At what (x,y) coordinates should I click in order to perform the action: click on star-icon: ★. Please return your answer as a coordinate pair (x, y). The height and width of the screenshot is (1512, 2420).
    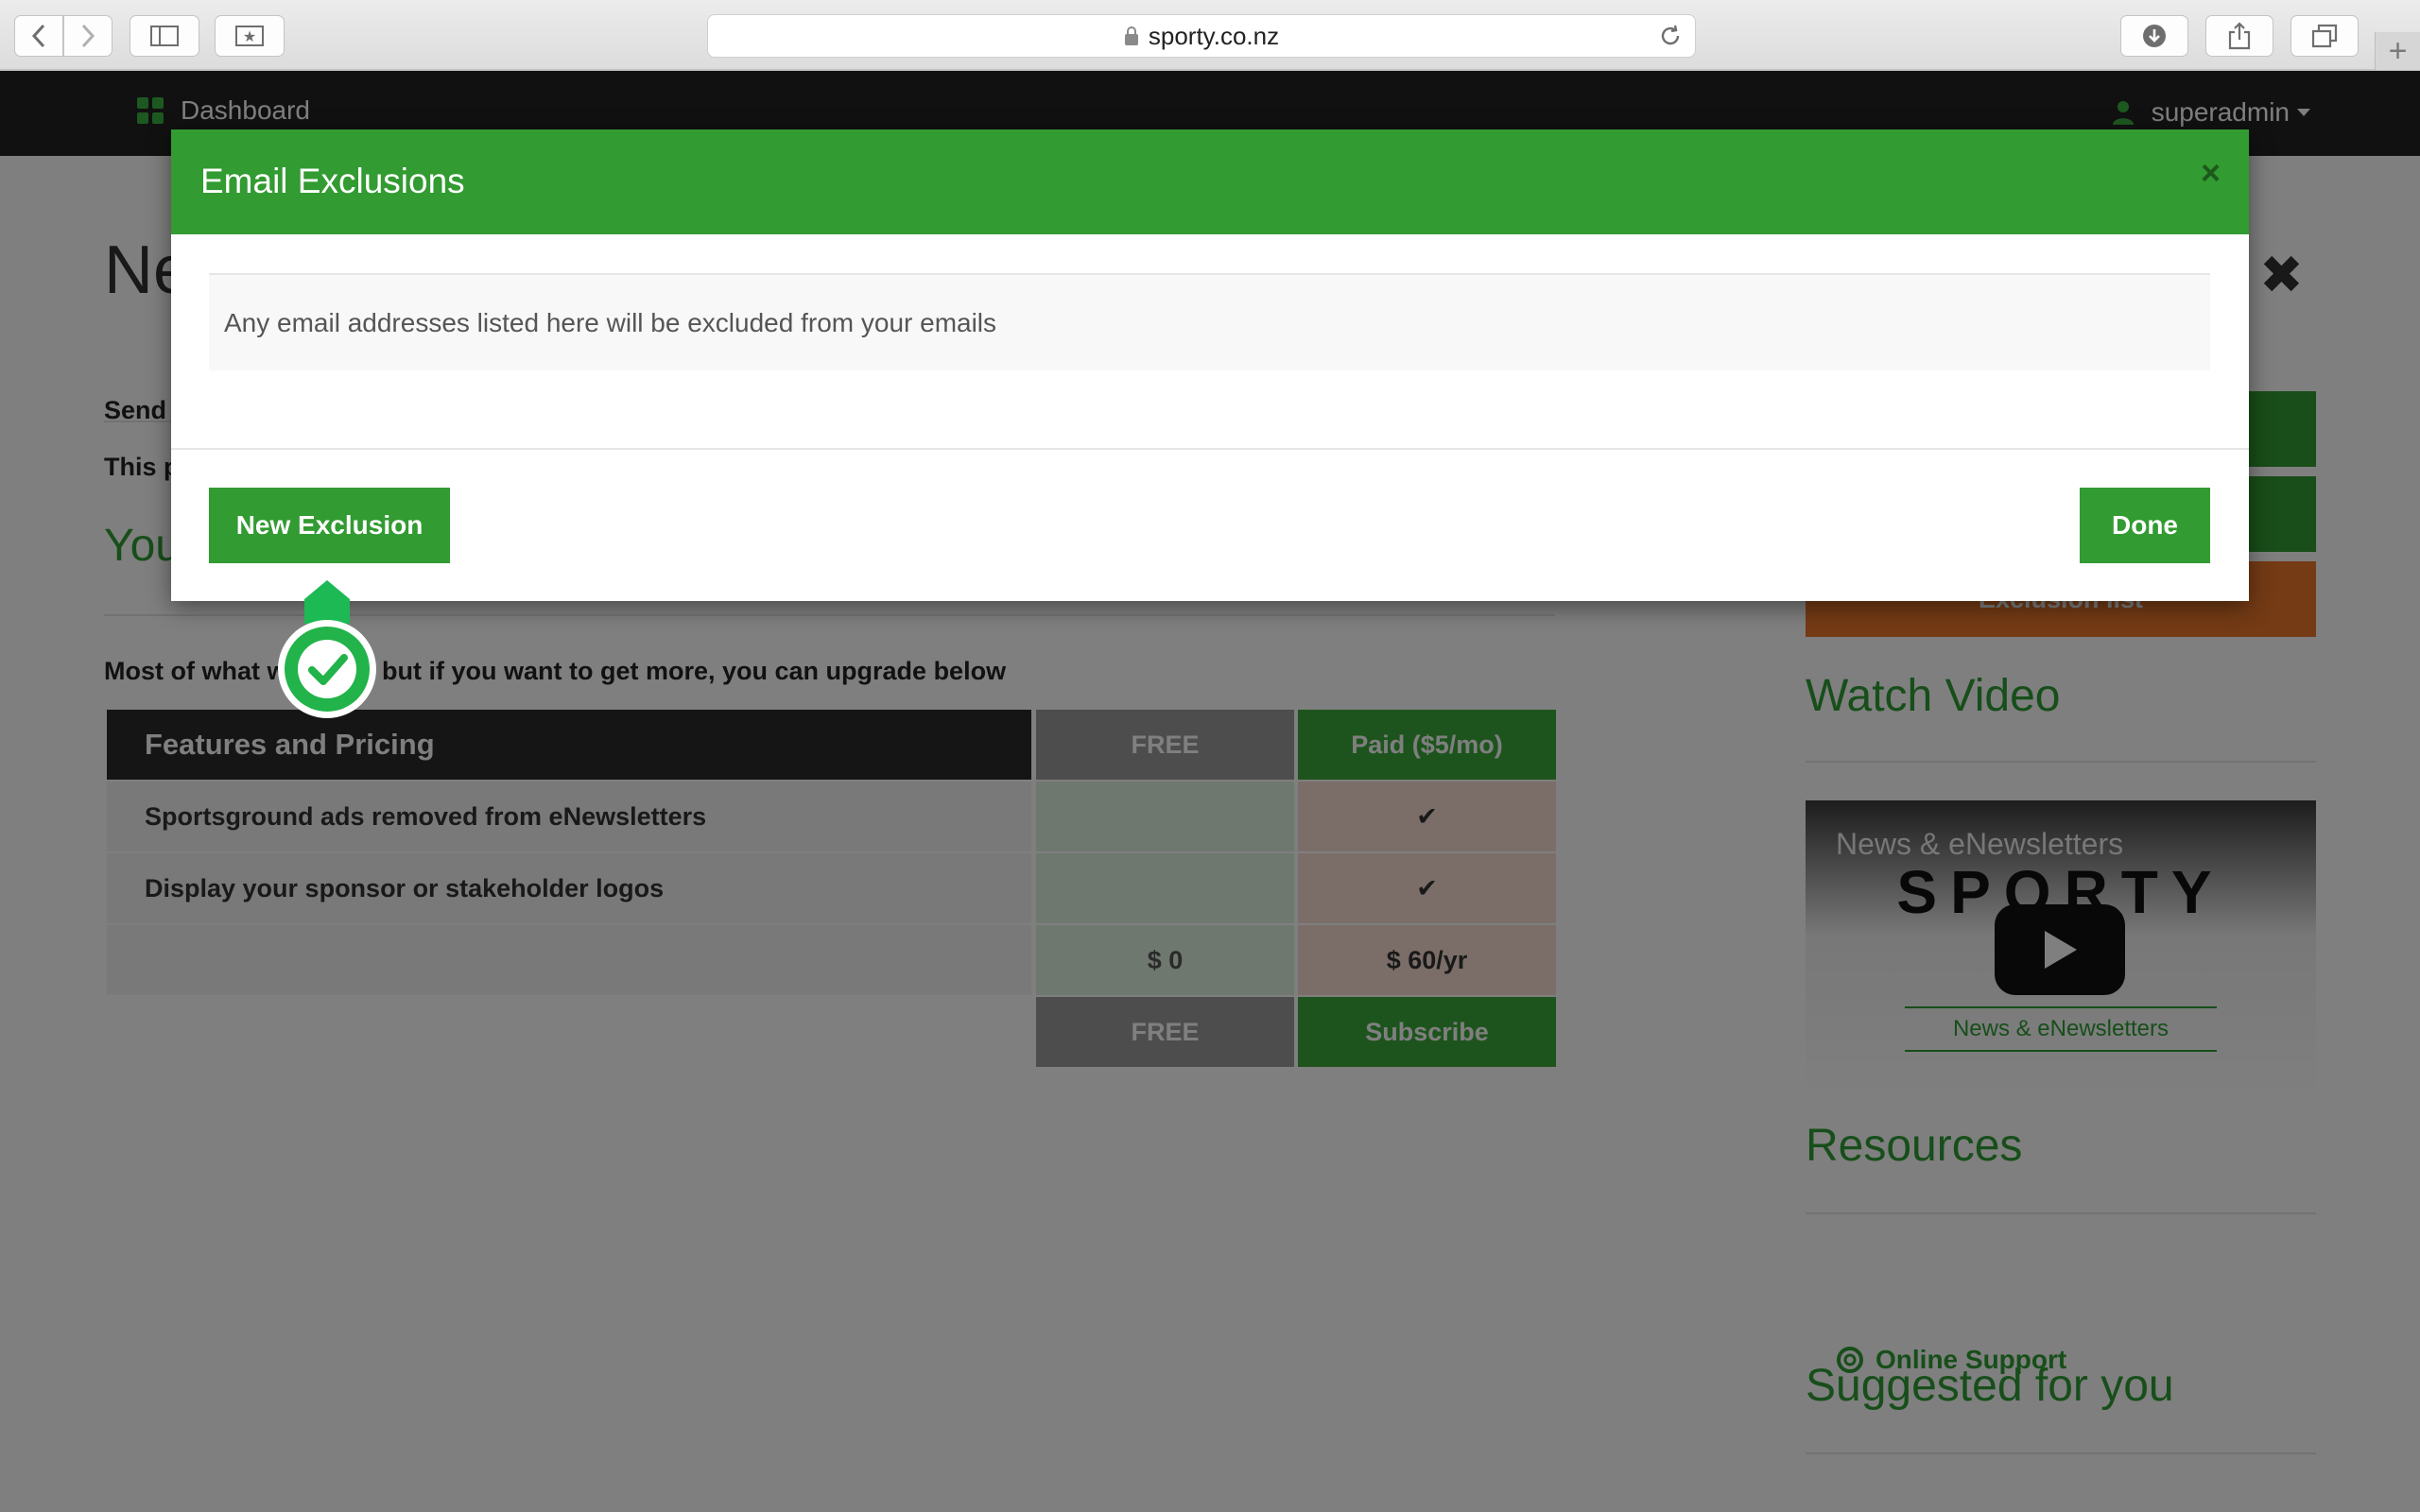
    Looking at the image, I should click on (249, 36).